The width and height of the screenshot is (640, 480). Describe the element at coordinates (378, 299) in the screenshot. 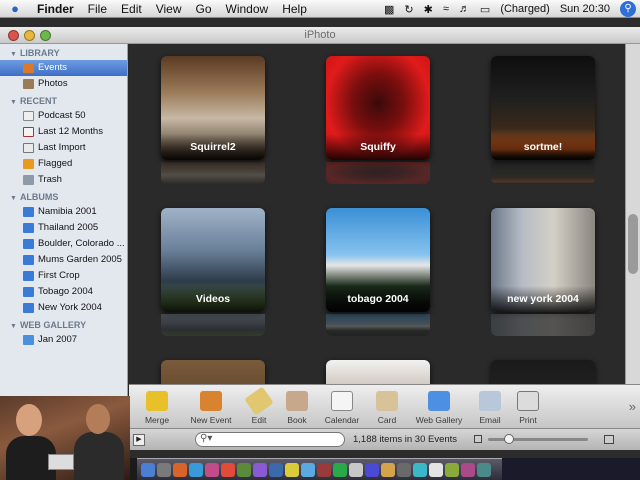

I see `event-title: tobago 2004` at that location.